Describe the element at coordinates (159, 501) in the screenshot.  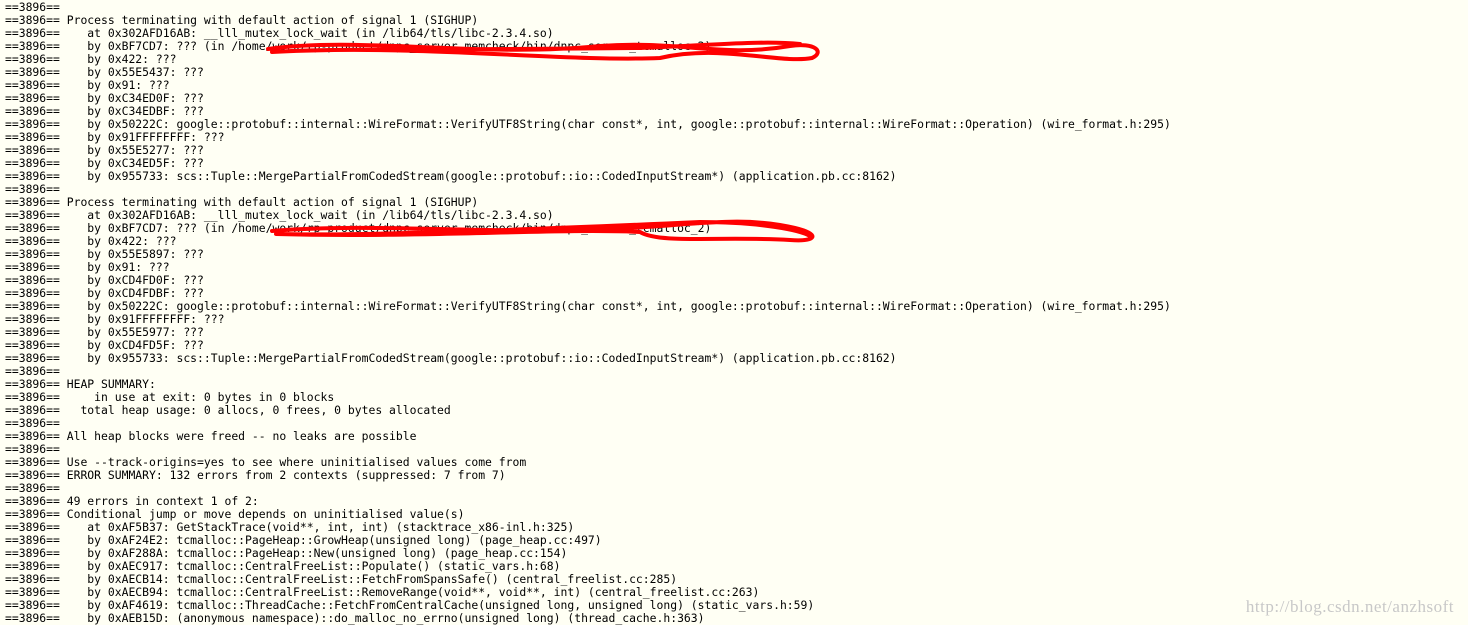
I see `log-text: 49 errors in context 1 of 2:` at that location.